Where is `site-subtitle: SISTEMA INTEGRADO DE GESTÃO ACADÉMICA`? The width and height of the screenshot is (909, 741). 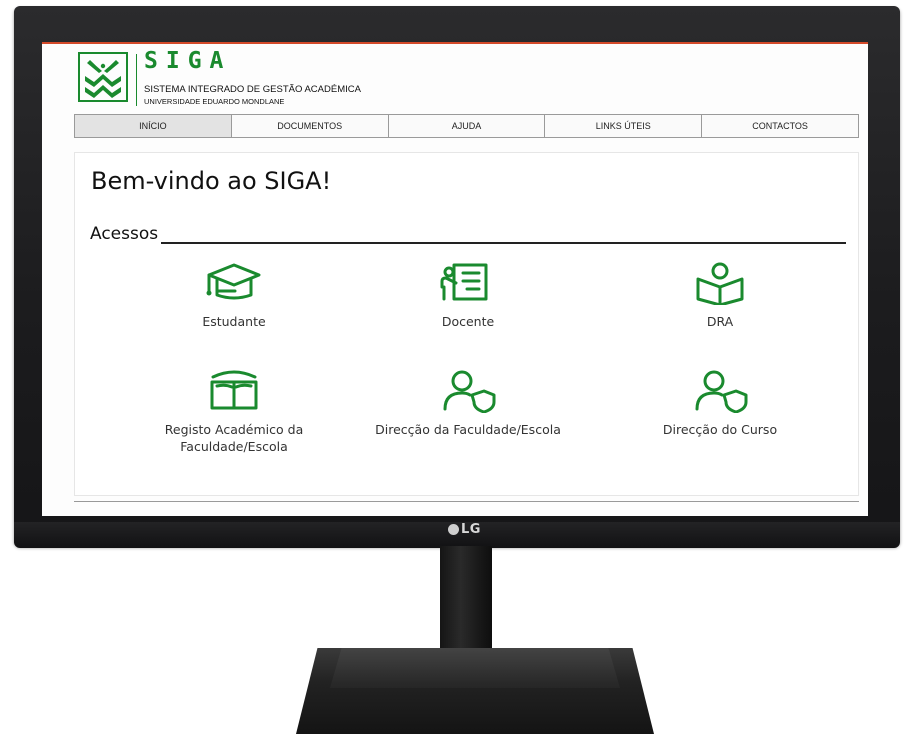 site-subtitle: SISTEMA INTEGRADO DE GESTÃO ACADÉMICA is located at coordinates (252, 89).